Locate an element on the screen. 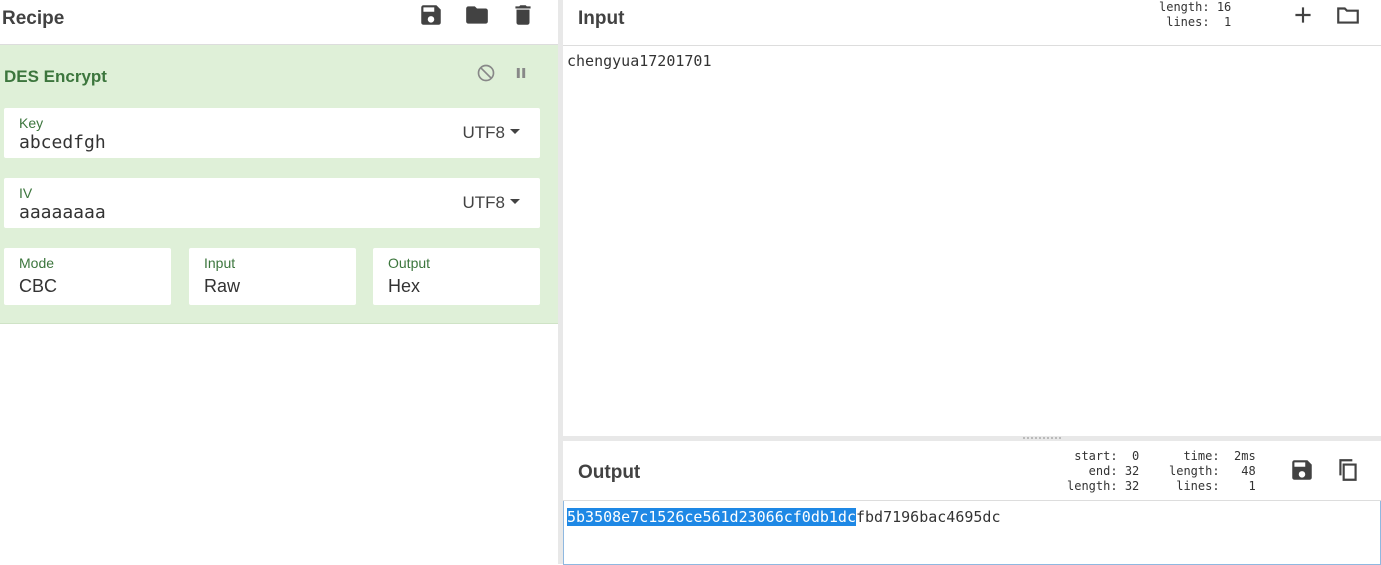 This screenshot has height=565, width=1381. output-start-value: 0 is located at coordinates (1136, 456).